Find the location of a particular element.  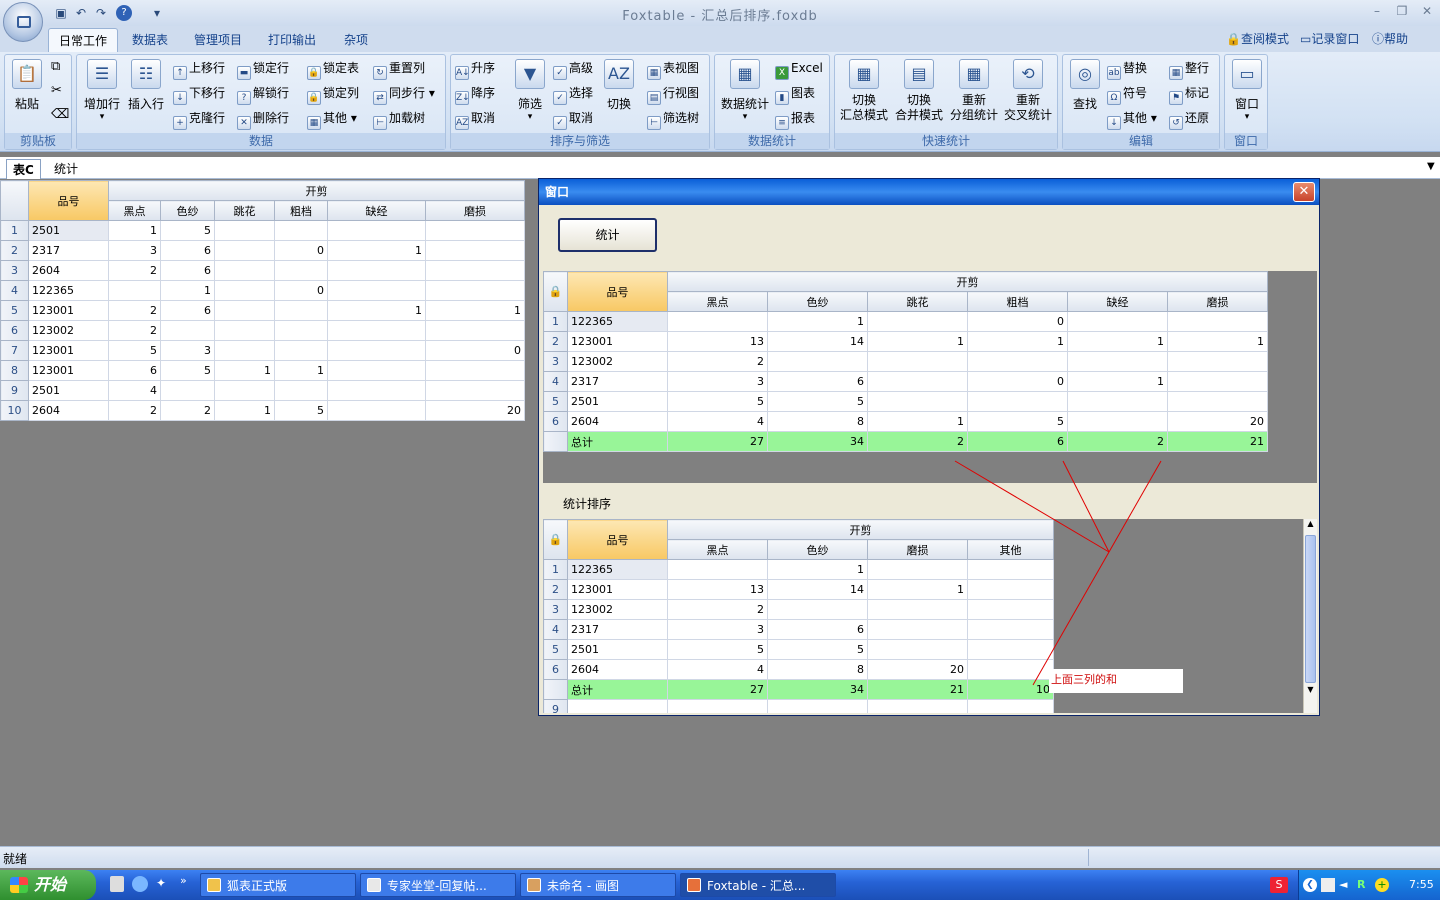

window-button: ▭ 窗口 ▾ is located at coordinates (1247, 90).